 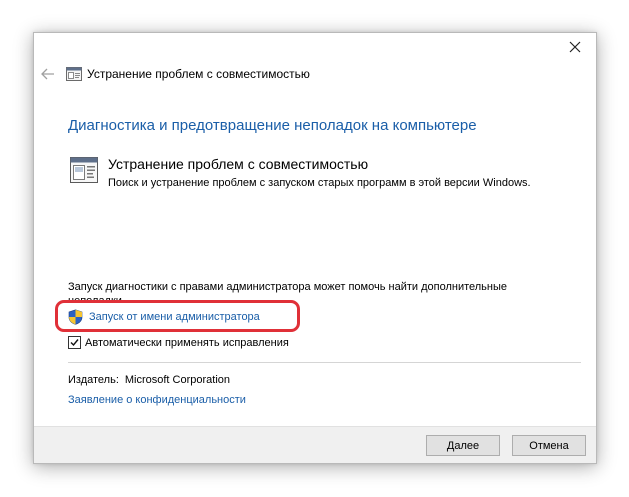 I want to click on title-bar: Устранение проблем с совместимостью, so click(x=315, y=74).